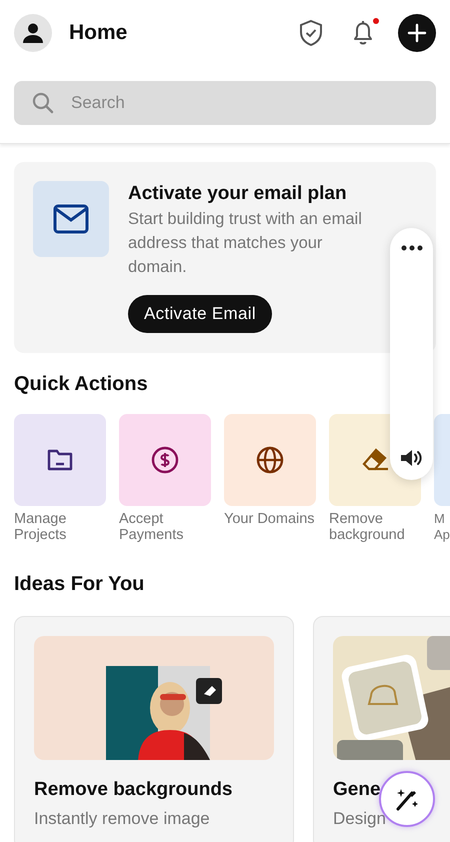  Describe the element at coordinates (237, 194) in the screenshot. I see `promo-title: Activate your email plan` at that location.